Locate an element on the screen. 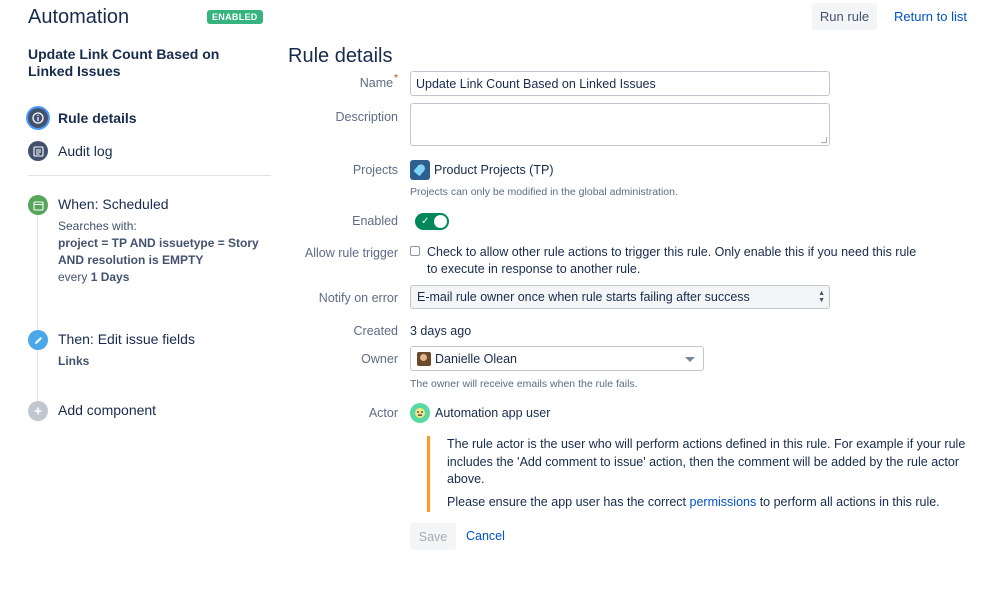  page-title: Automation is located at coordinates (79, 17).